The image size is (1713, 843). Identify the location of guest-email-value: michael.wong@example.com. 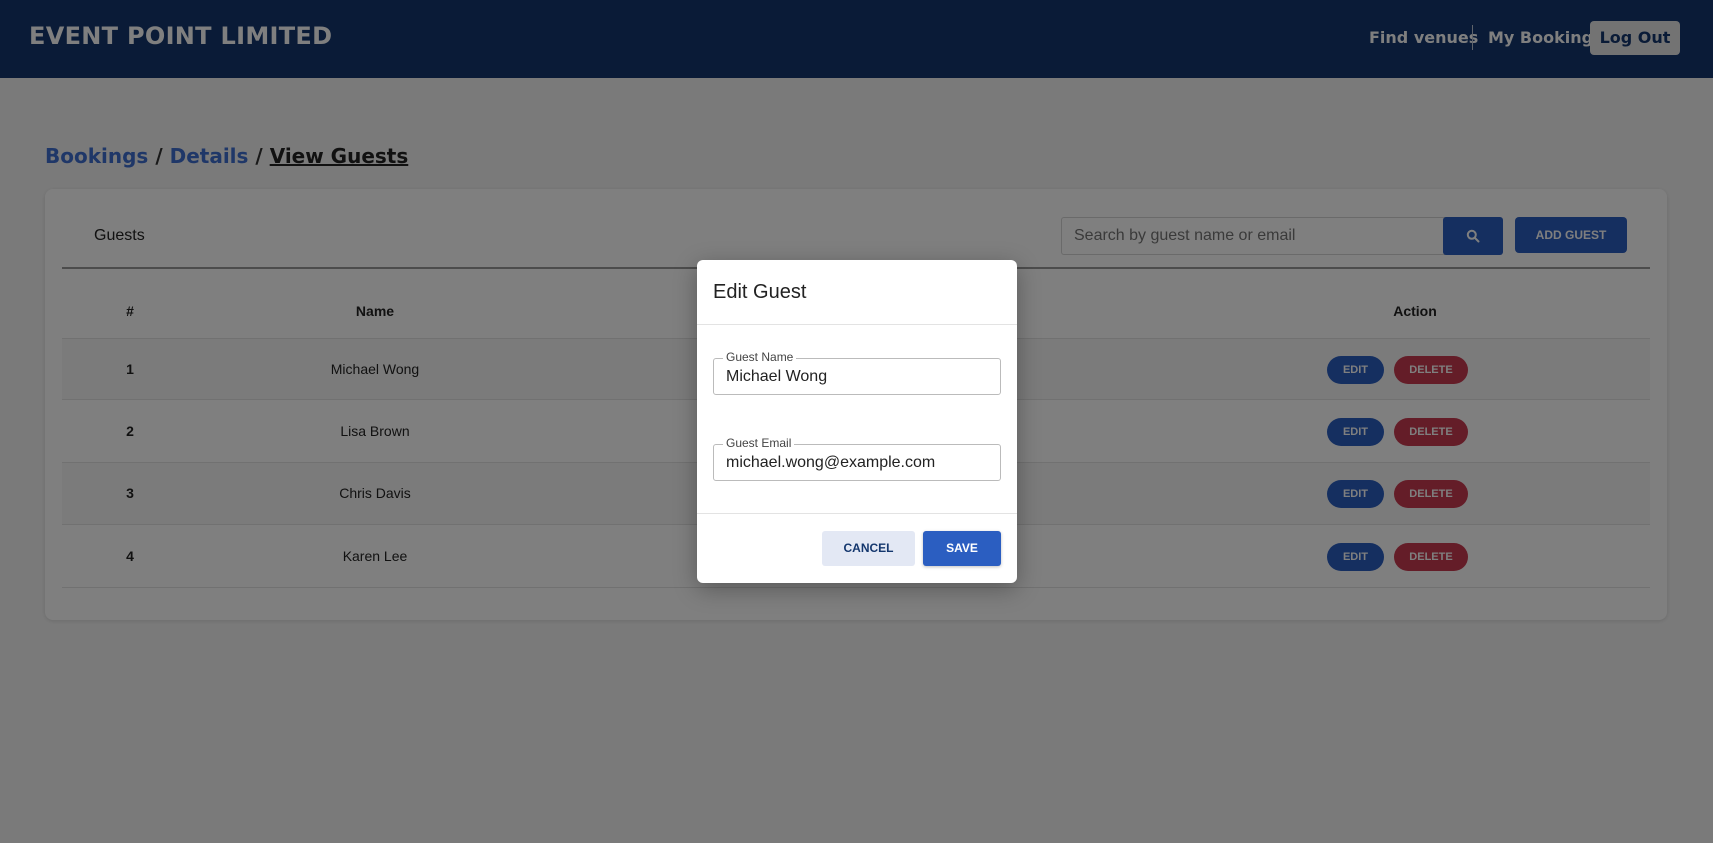
(830, 463).